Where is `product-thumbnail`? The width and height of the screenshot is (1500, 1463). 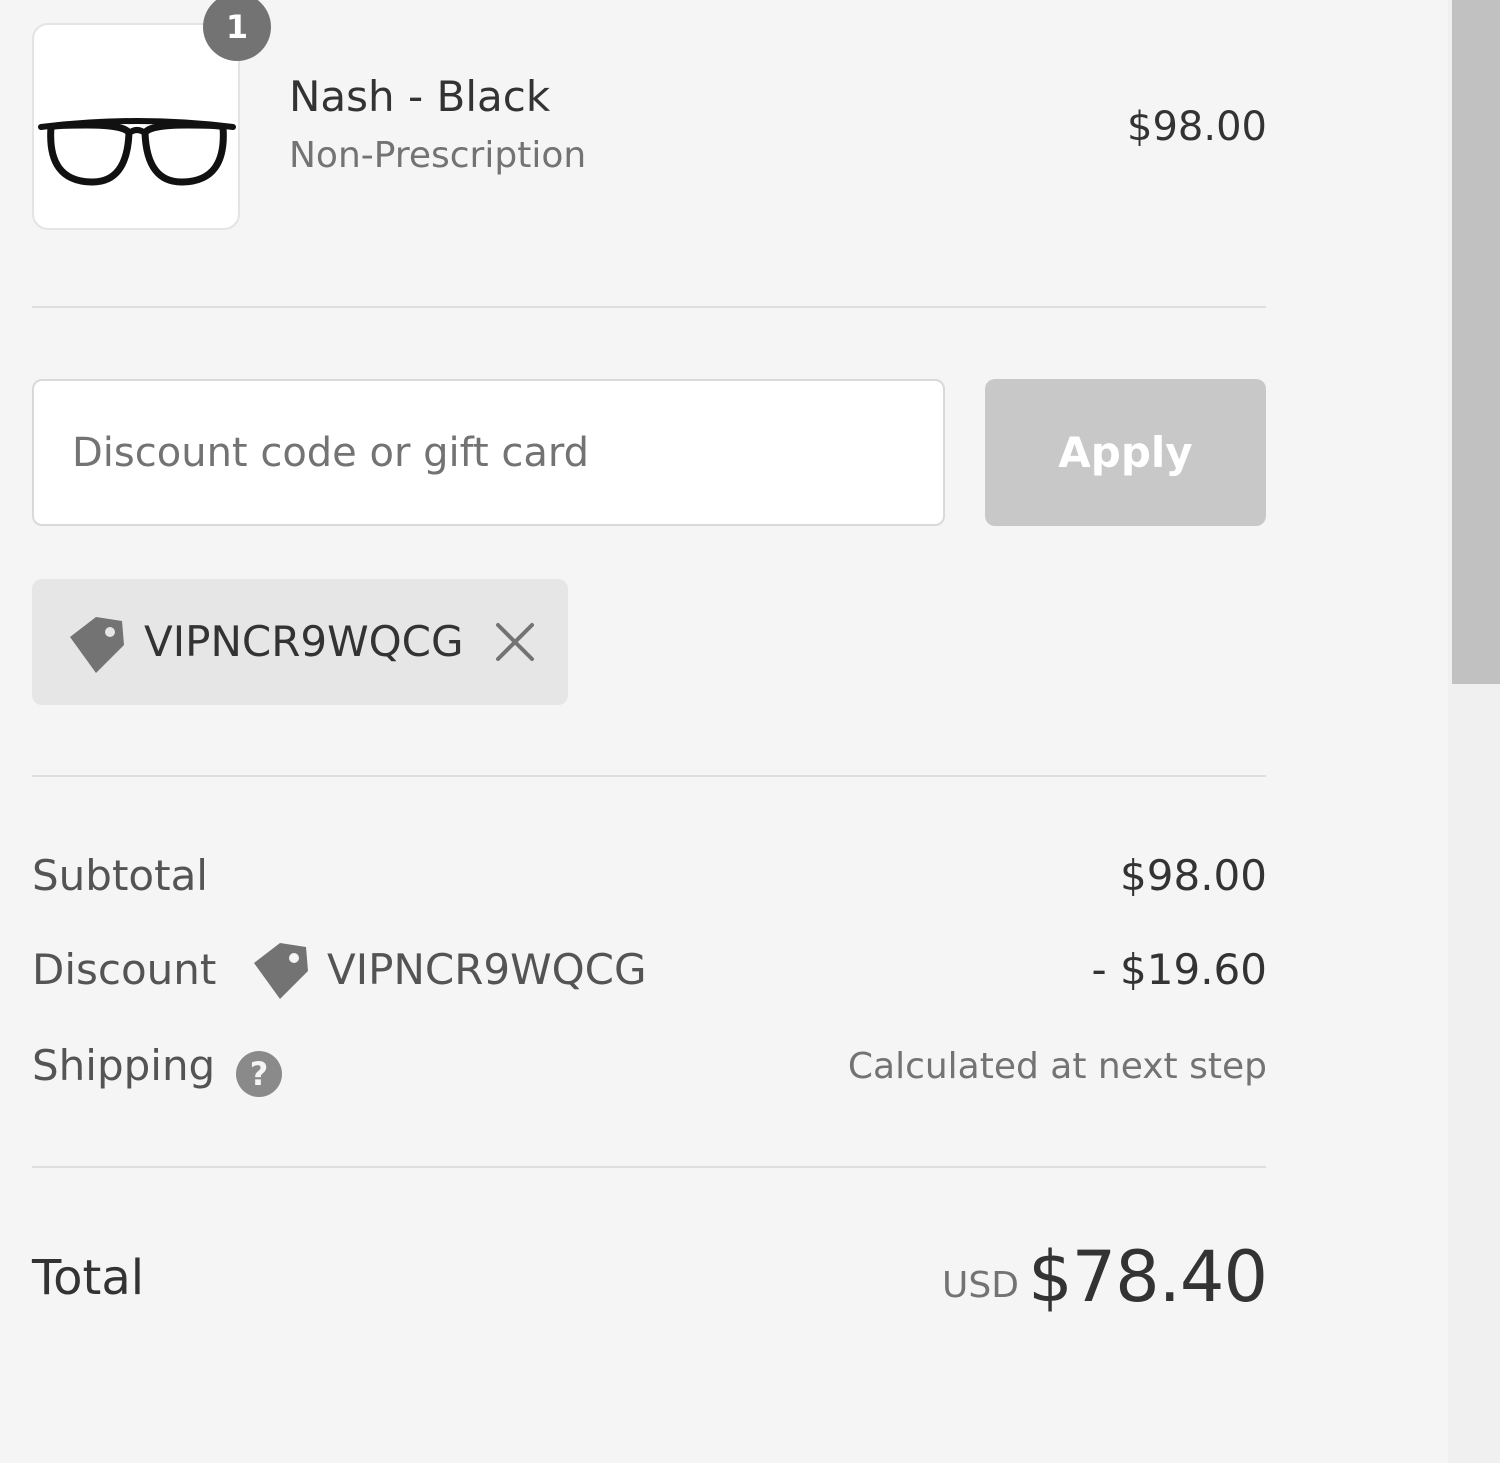
product-thumbnail is located at coordinates (136, 126).